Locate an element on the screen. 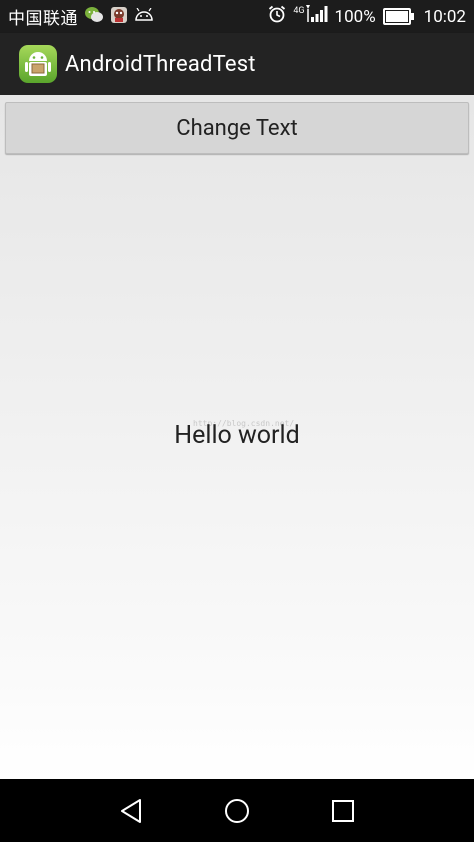 Image resolution: width=474 pixels, height=842 pixels. network-type: 4G is located at coordinates (299, 10).